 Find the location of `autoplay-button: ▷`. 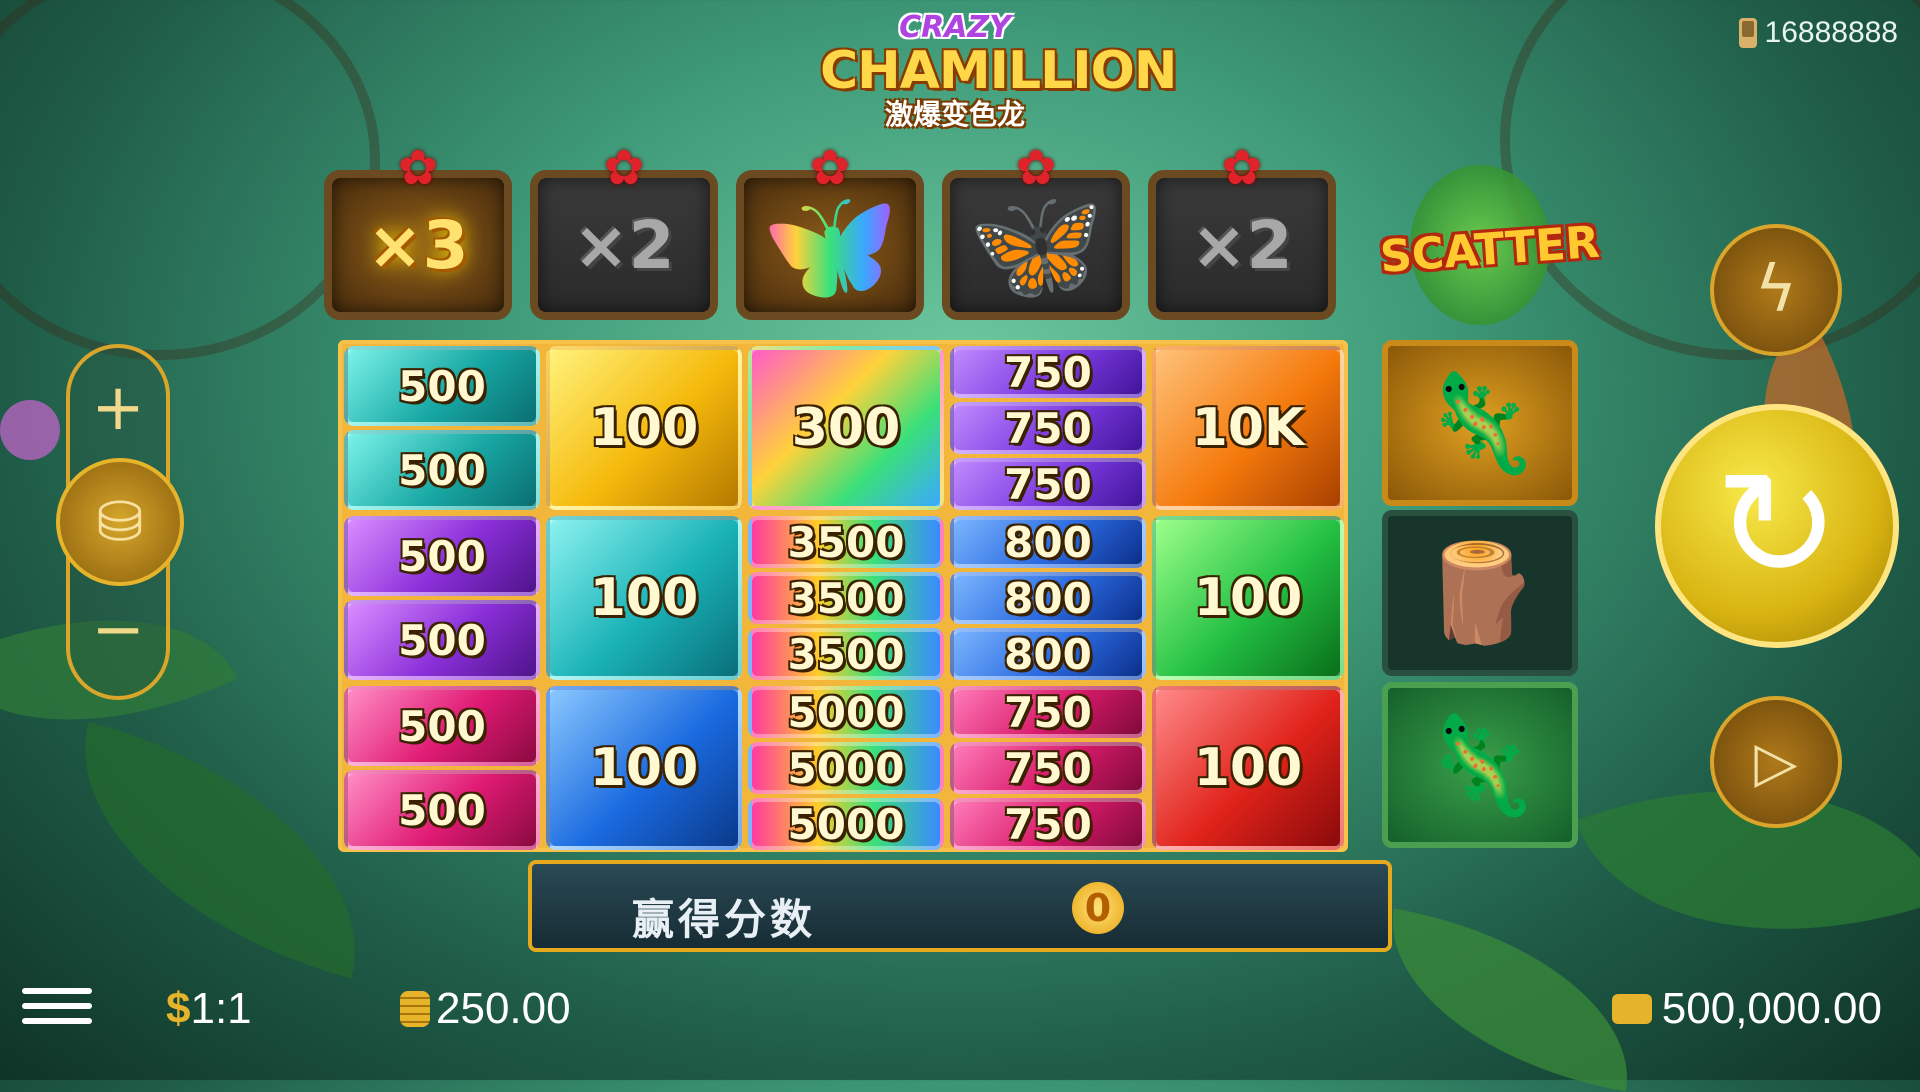

autoplay-button: ▷ is located at coordinates (1776, 762).